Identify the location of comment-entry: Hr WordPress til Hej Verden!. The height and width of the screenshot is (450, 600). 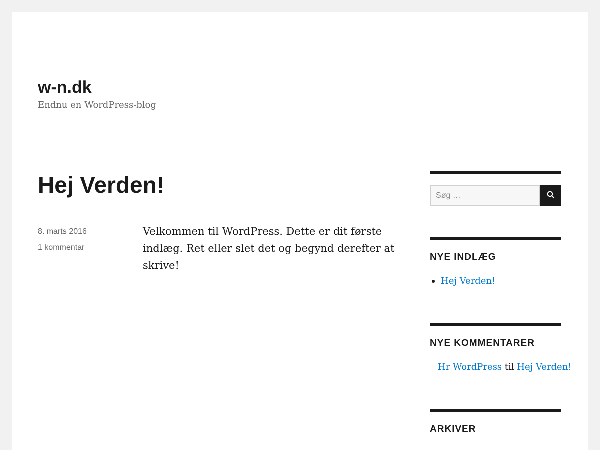
(505, 368).